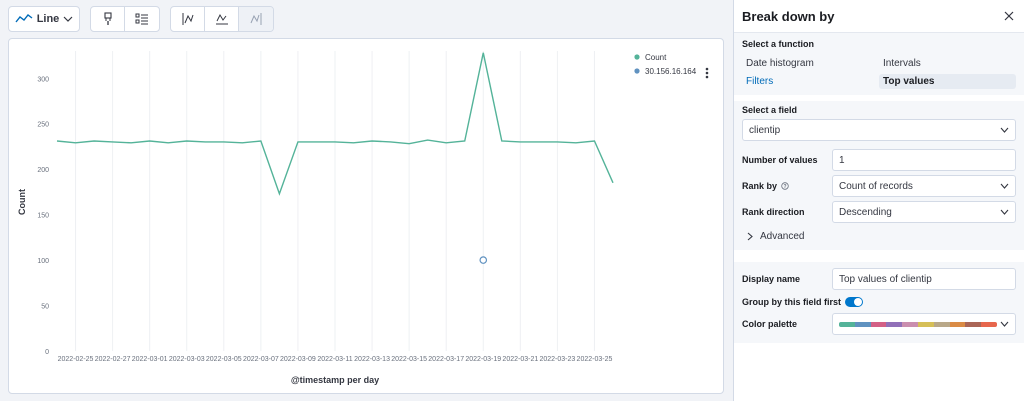 Image resolution: width=1024 pixels, height=401 pixels. I want to click on y-axis: 0 50 100 150 200 250 300, so click(43, 216).